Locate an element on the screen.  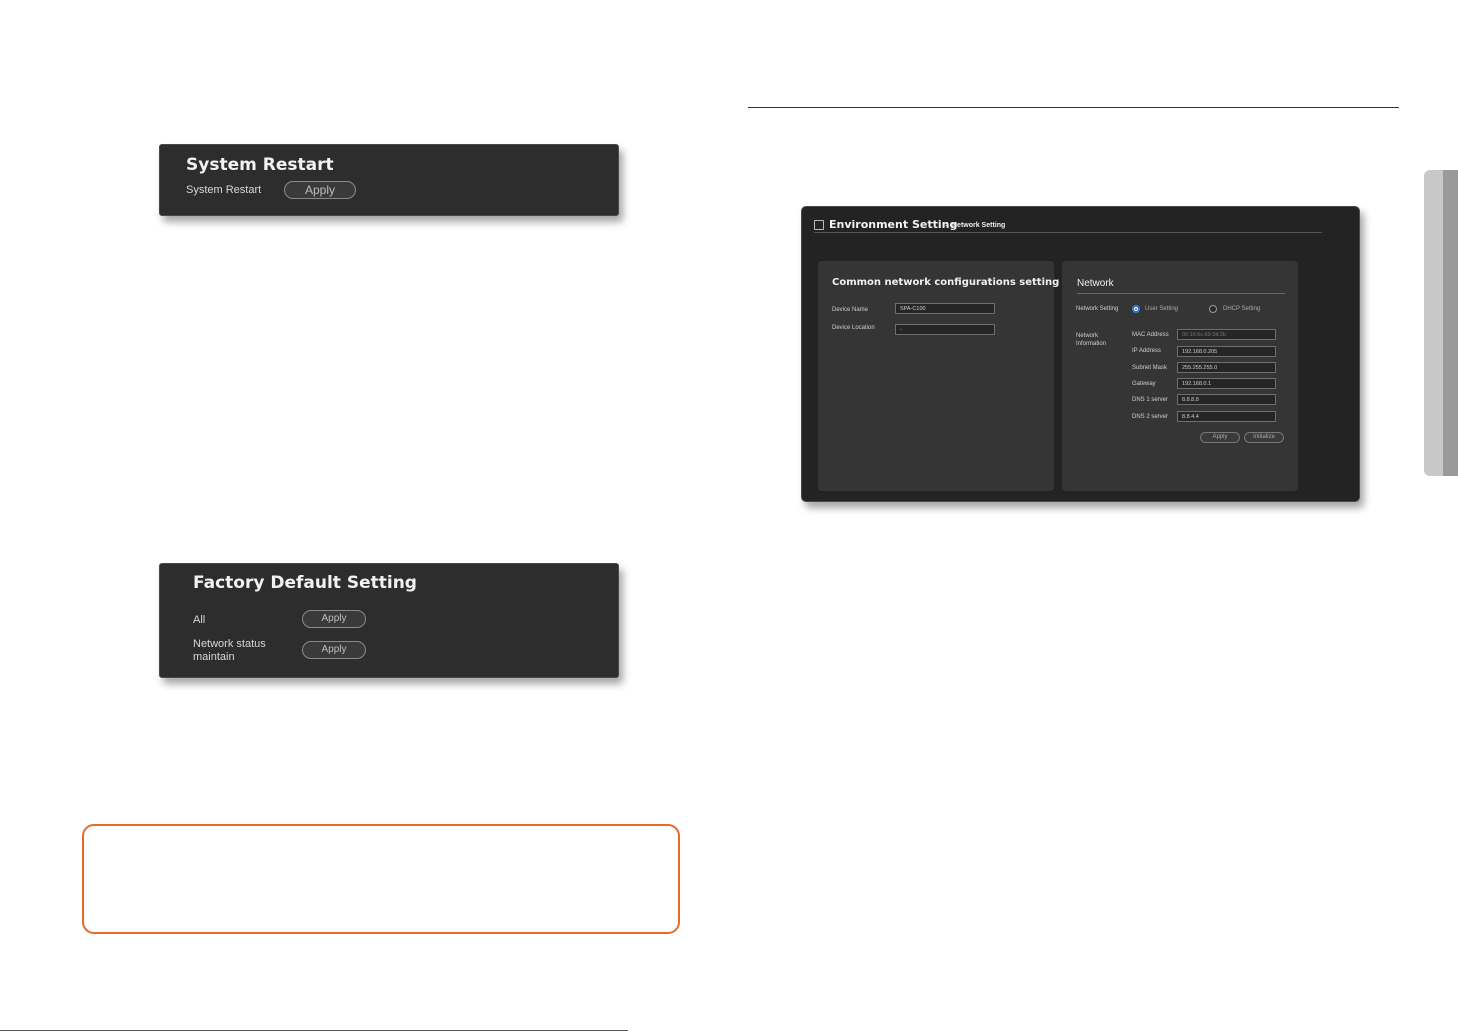
dns2-input: 8.8.4.4 is located at coordinates (1226, 416).